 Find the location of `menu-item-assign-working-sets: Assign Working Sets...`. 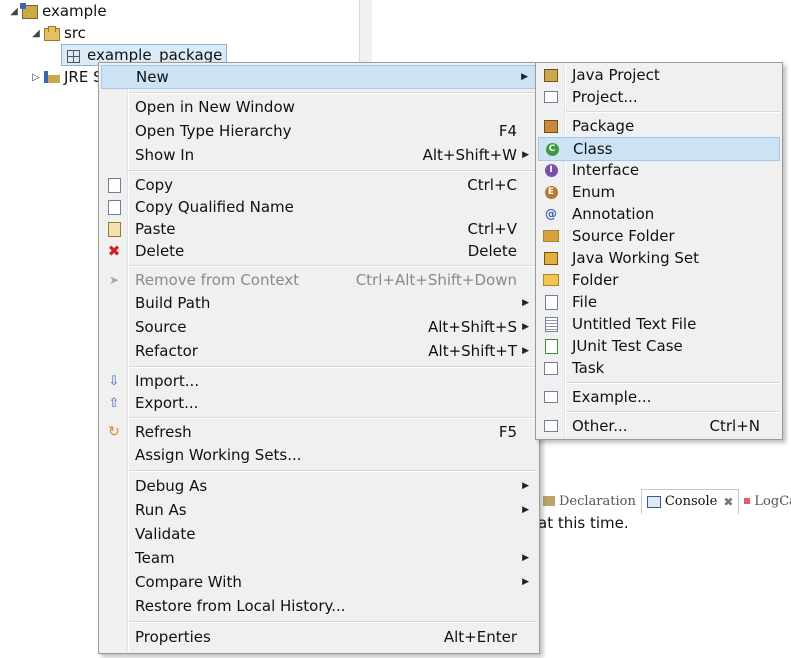

menu-item-assign-working-sets: Assign Working Sets... is located at coordinates (319, 455).